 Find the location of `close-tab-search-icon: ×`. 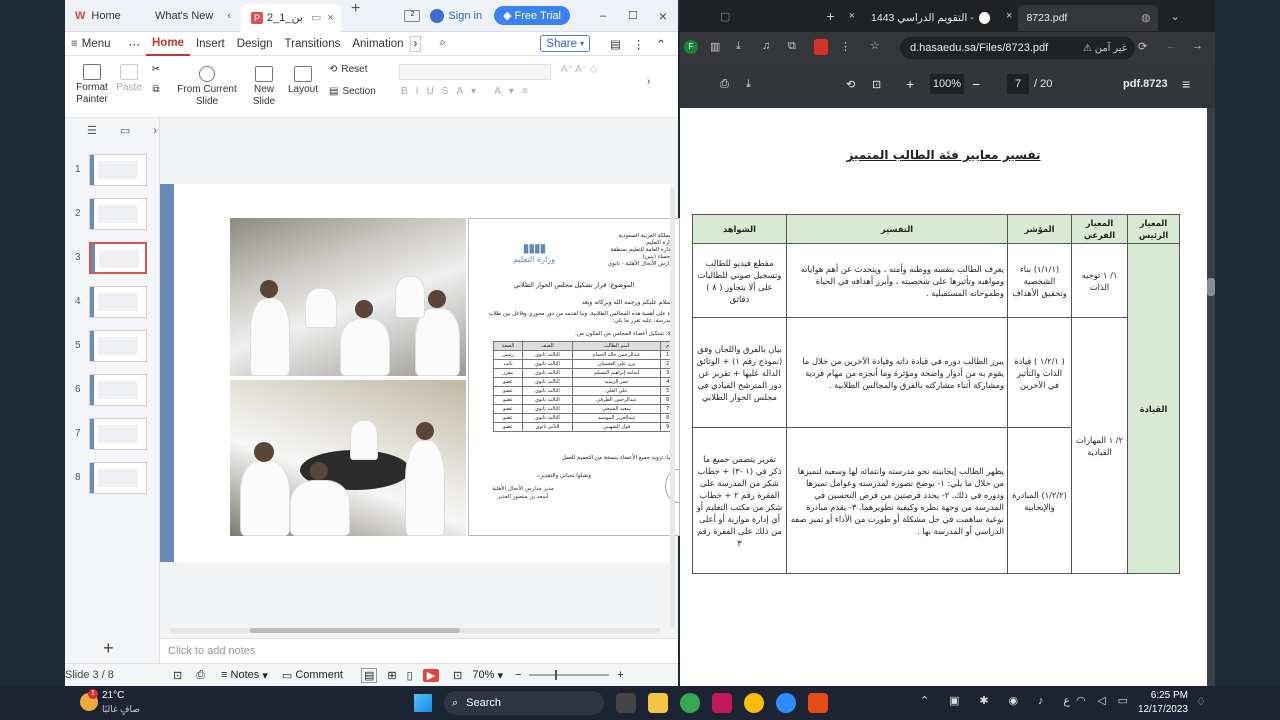

close-tab-search-icon: × is located at coordinates (852, 16).